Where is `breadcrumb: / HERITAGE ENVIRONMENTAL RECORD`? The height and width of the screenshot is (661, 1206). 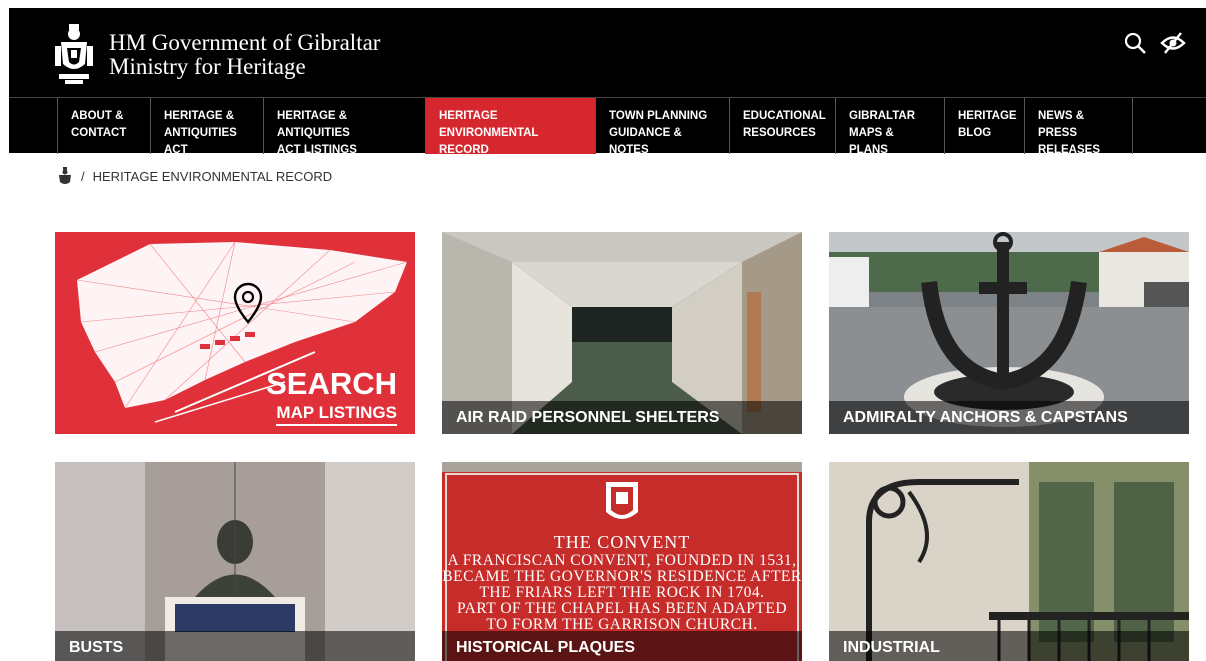
breadcrumb: / HERITAGE ENVIRONMENTAL RECORD is located at coordinates (194, 176).